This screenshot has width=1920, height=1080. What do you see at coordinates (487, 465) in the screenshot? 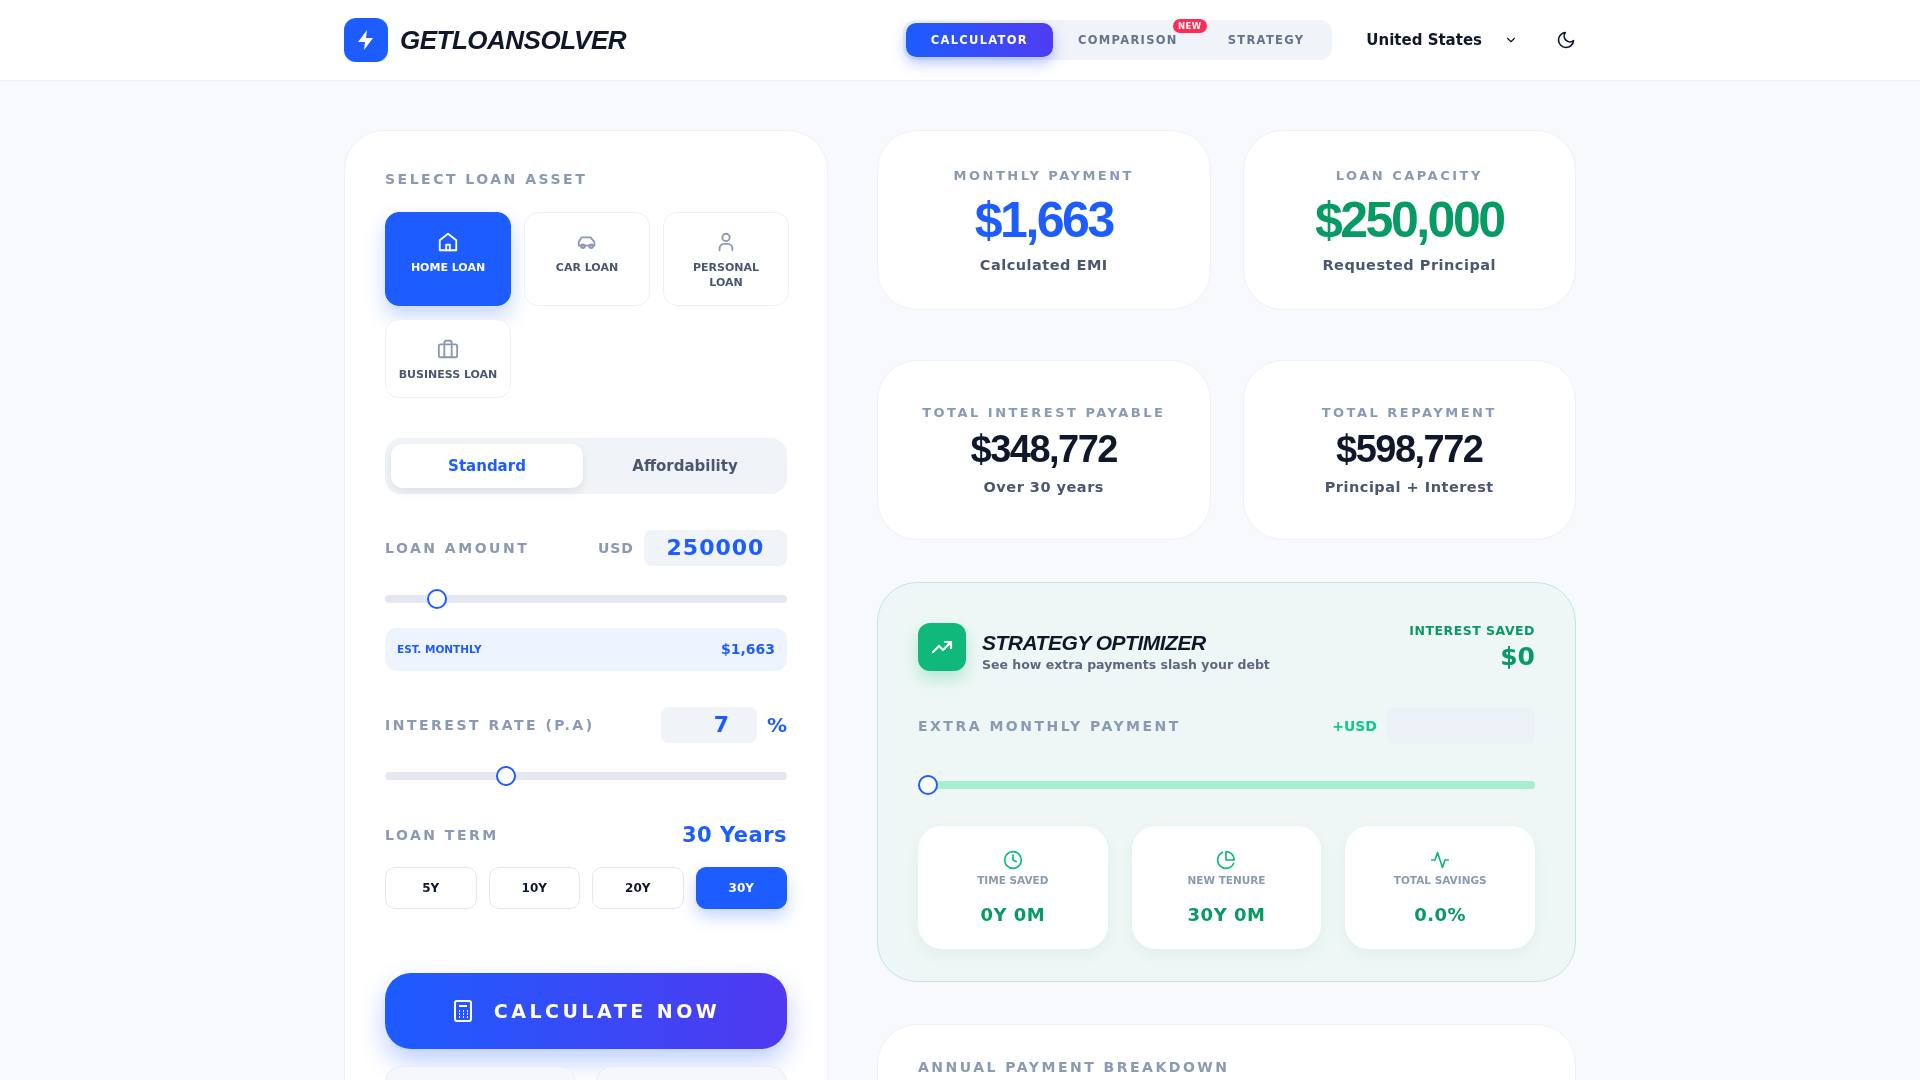
I see `mode-tab: Standard` at bounding box center [487, 465].